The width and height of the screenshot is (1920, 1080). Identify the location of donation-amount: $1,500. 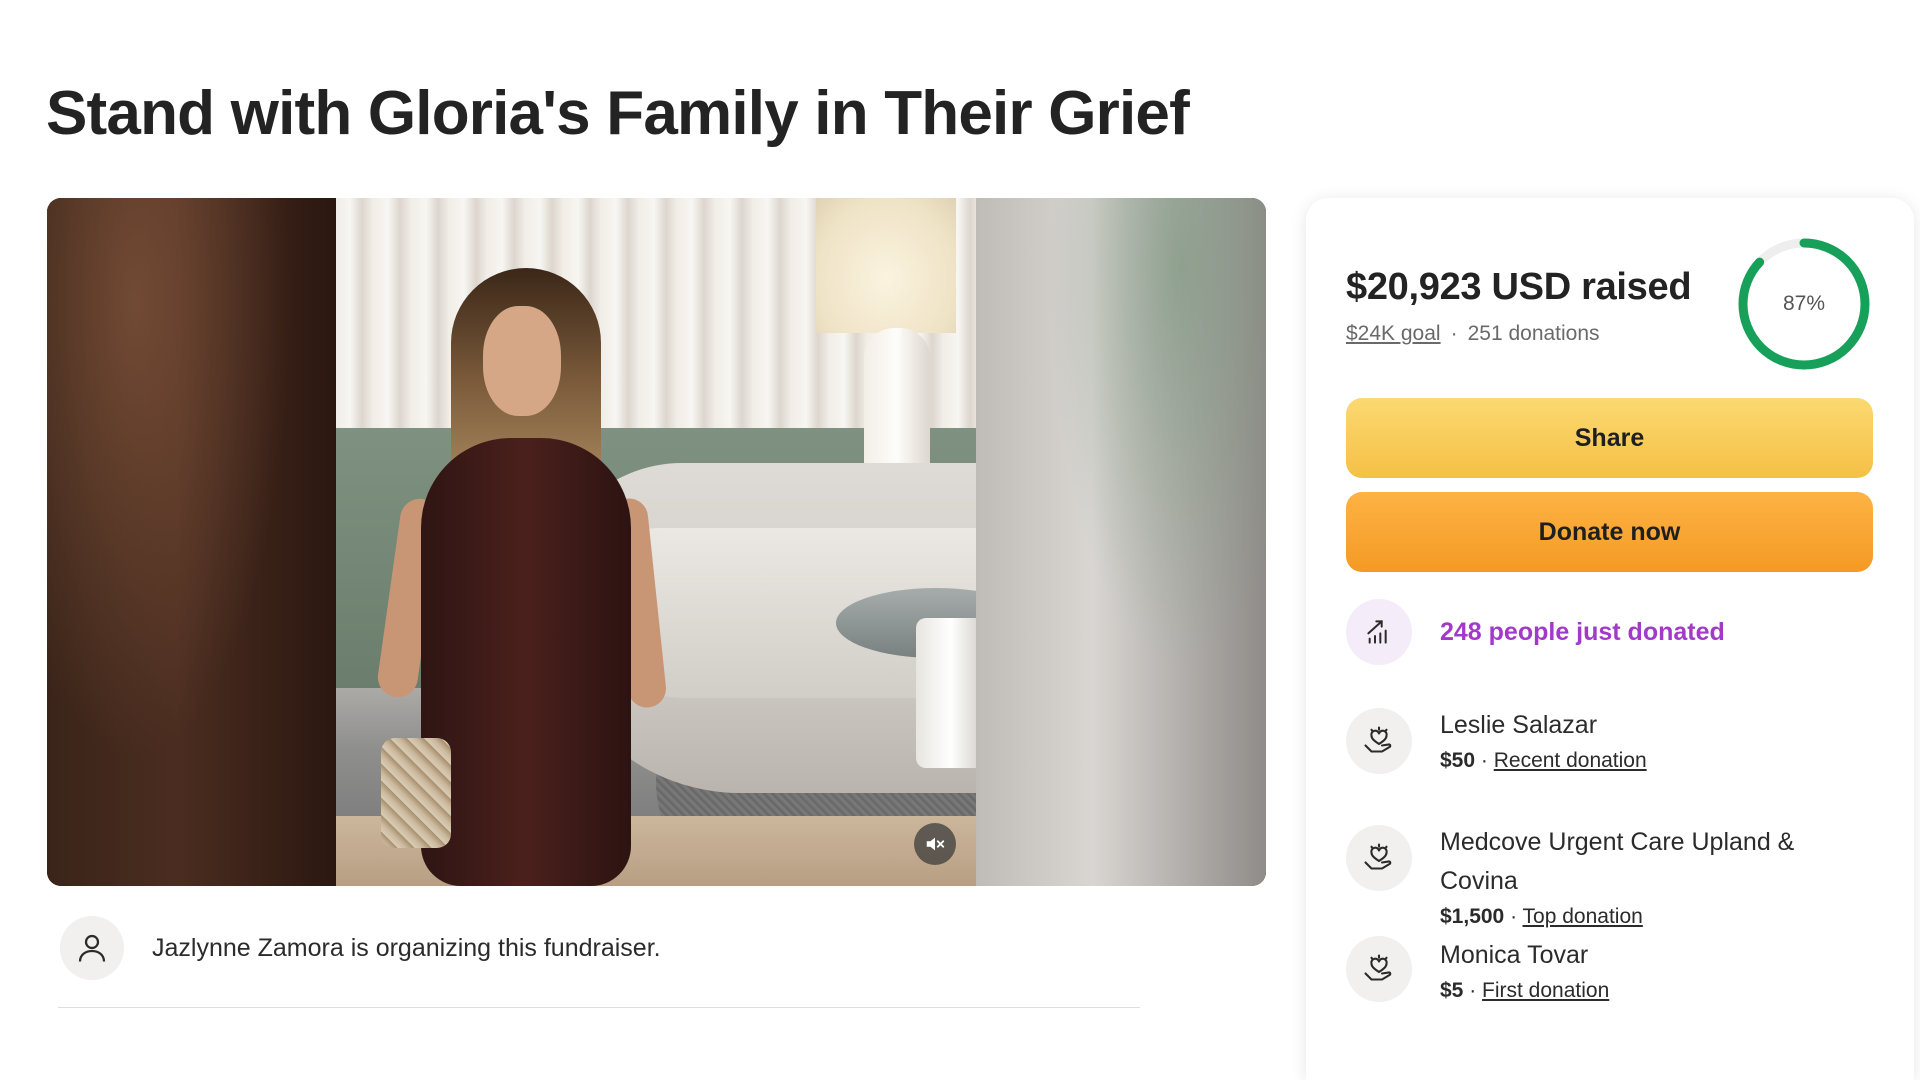
(1472, 916).